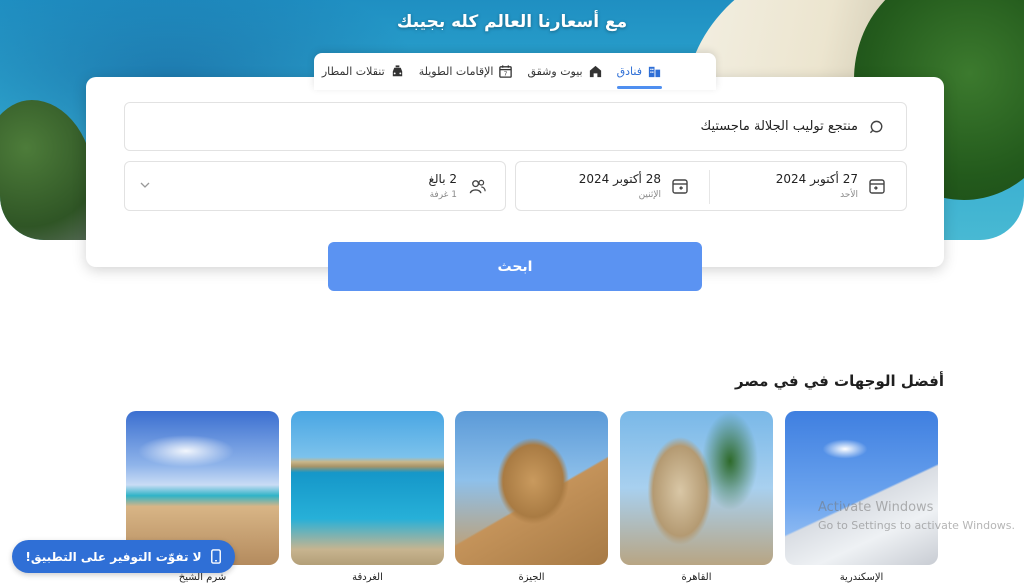 Image resolution: width=1024 pixels, height=585 pixels. What do you see at coordinates (515, 266) in the screenshot?
I see `search-button: ابحث` at bounding box center [515, 266].